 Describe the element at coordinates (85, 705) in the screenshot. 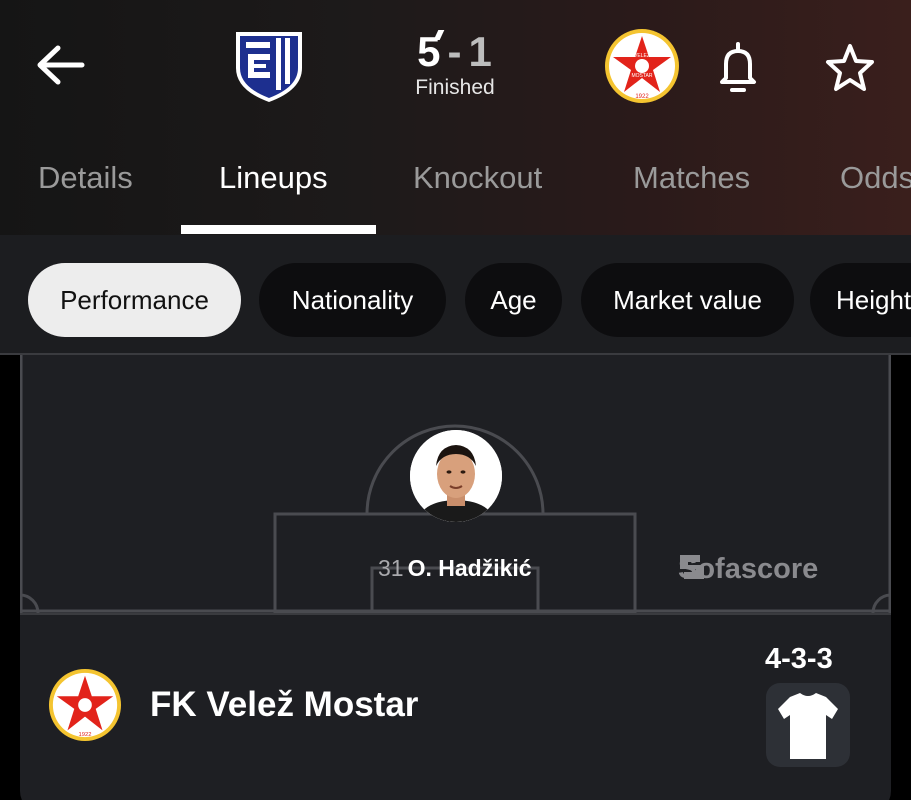

I see `team-logo: 1922` at that location.